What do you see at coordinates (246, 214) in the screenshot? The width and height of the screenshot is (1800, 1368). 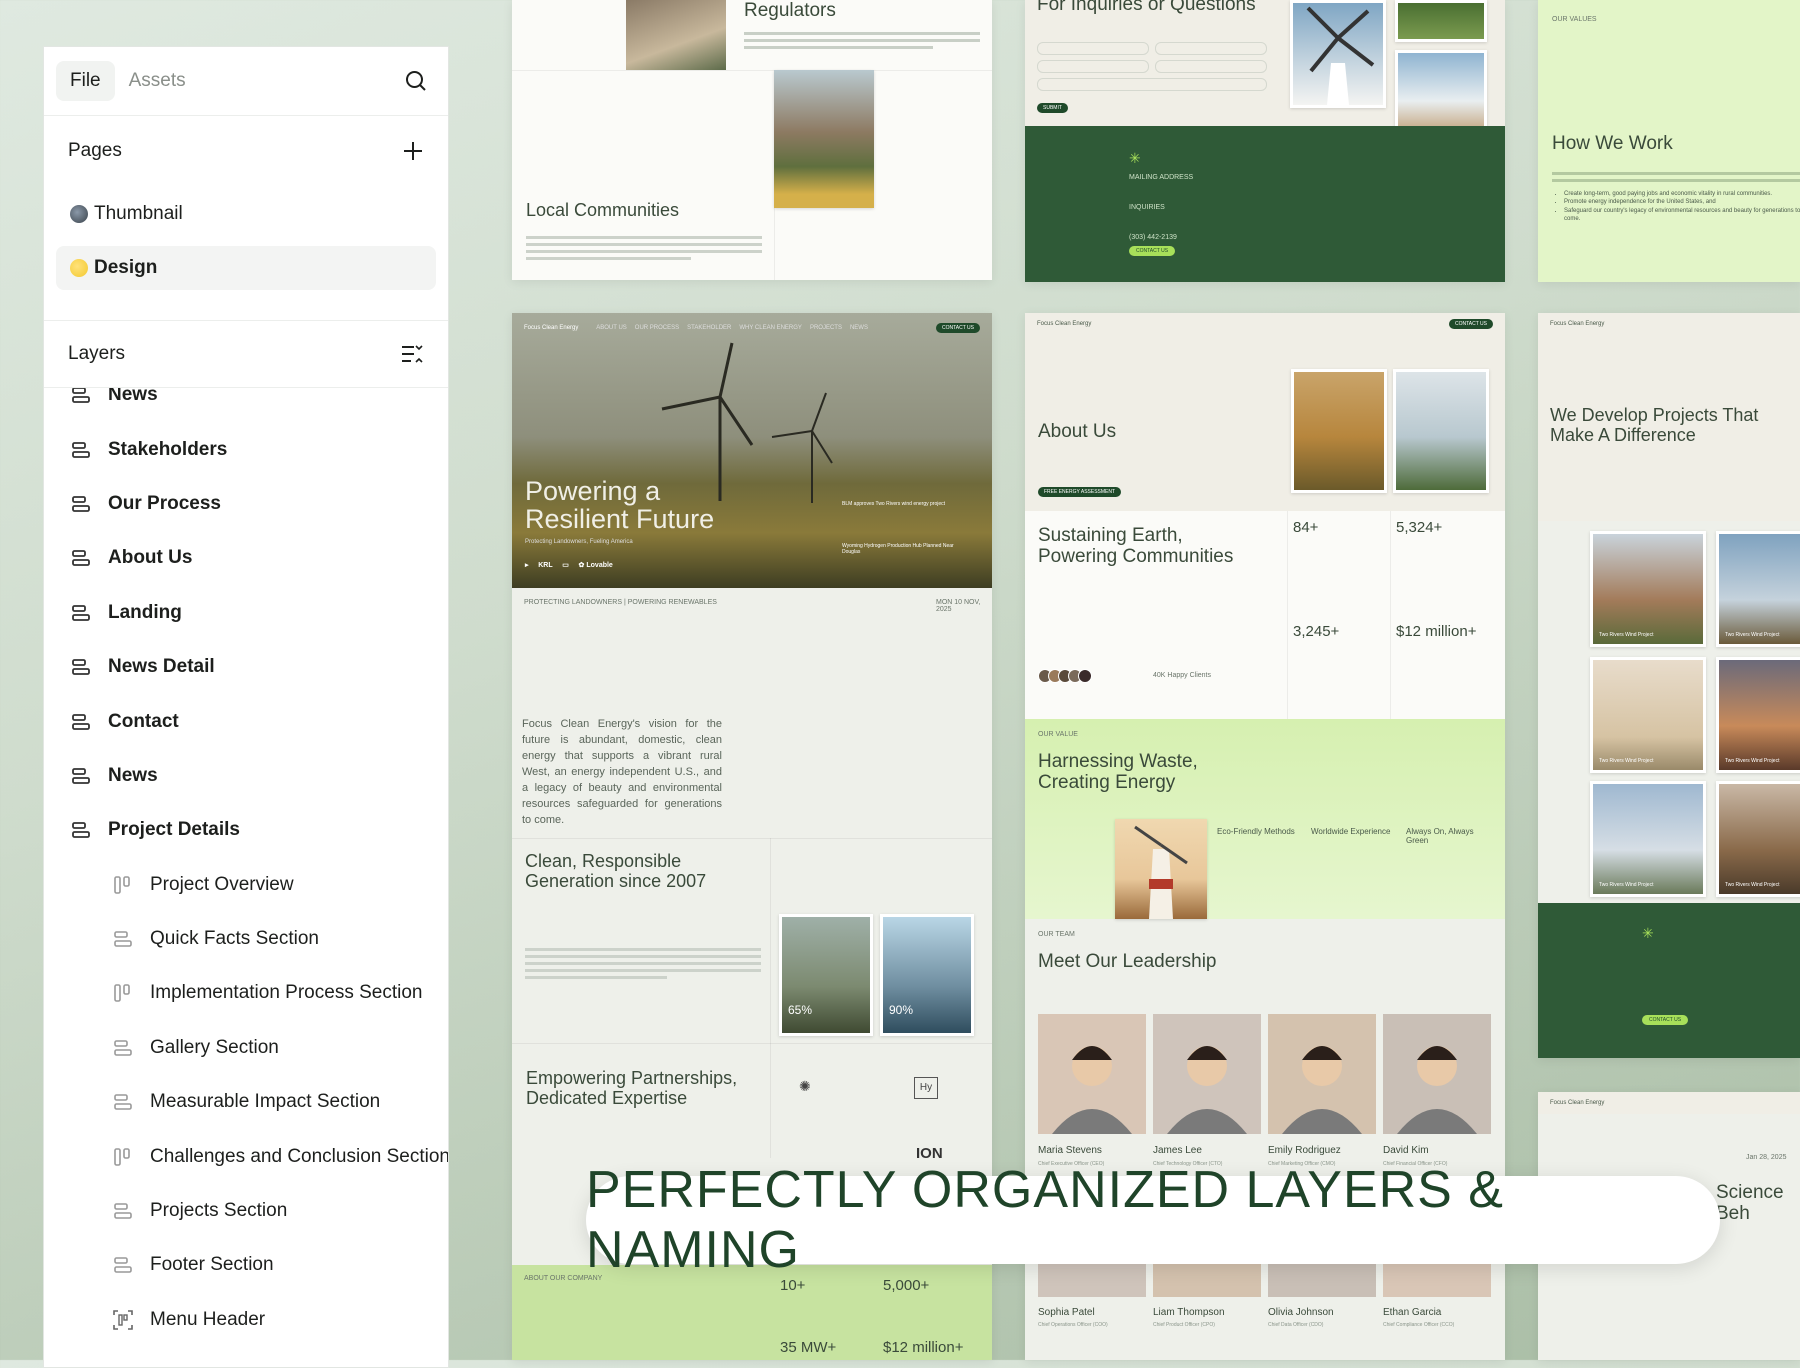 I see `page-thumbnail: Thumbnail` at bounding box center [246, 214].